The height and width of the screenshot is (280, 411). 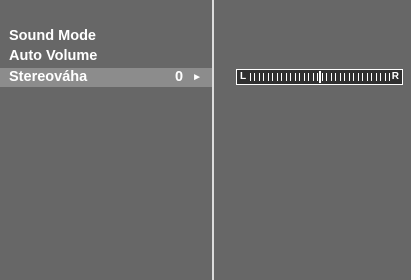 What do you see at coordinates (52, 36) in the screenshot?
I see `menu-item-label: Sound Mode` at bounding box center [52, 36].